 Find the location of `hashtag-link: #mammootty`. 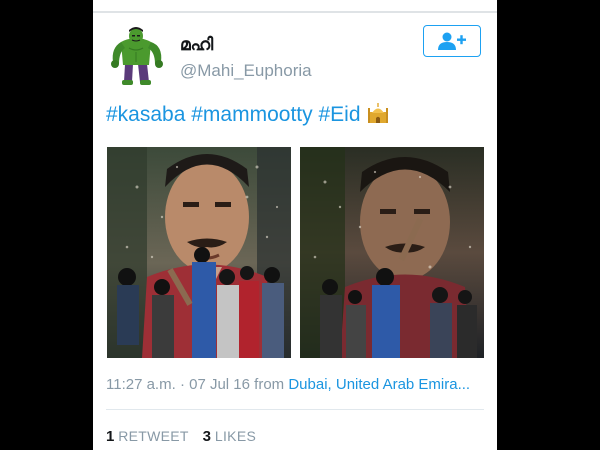

hashtag-link: #mammootty is located at coordinates (251, 114).